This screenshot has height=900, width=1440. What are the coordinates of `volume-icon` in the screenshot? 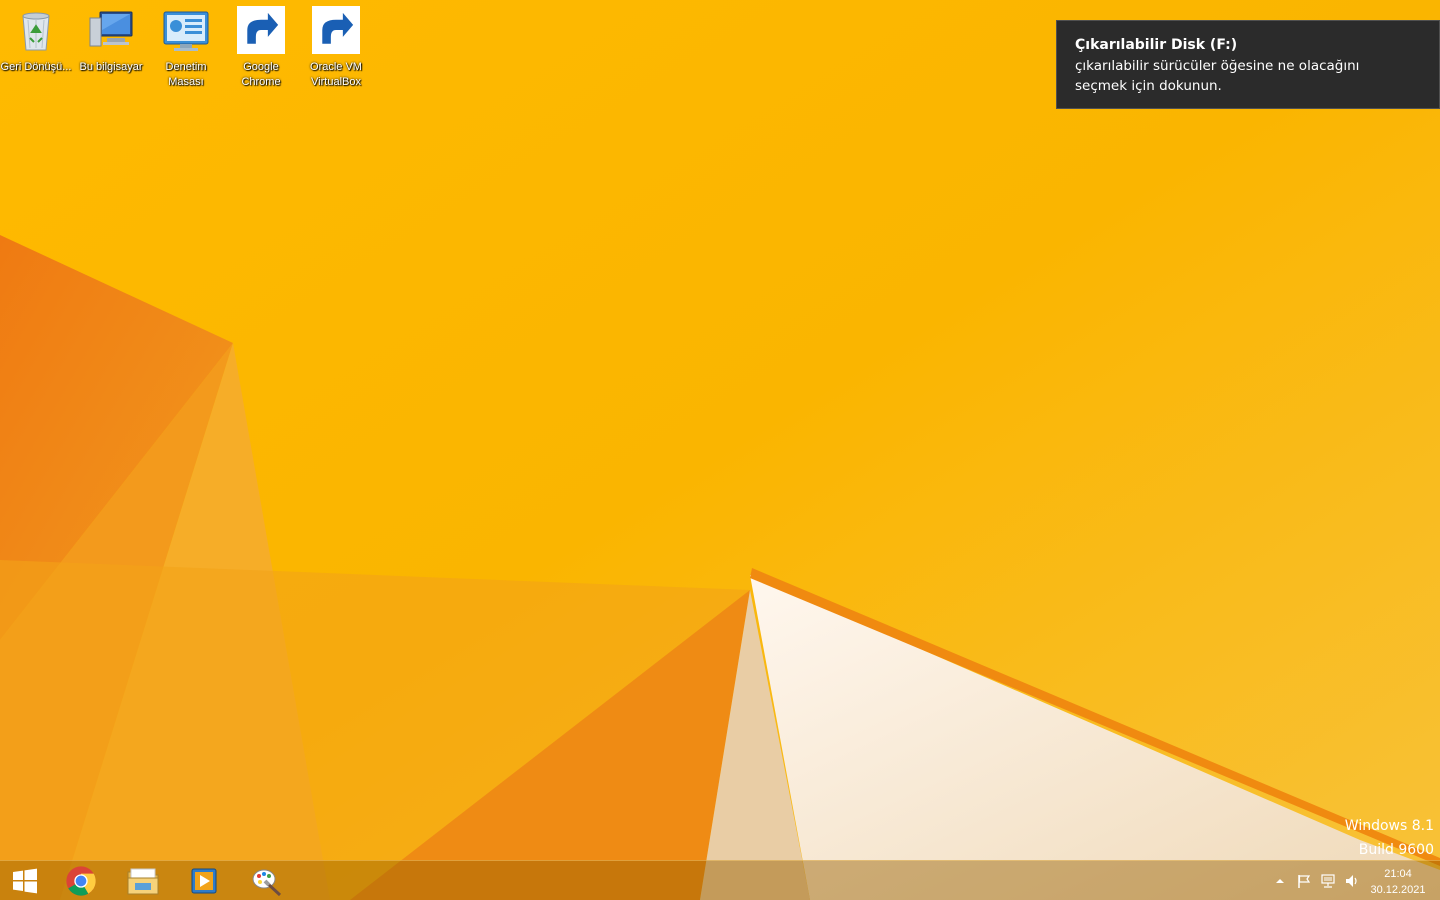 It's located at (1352, 881).